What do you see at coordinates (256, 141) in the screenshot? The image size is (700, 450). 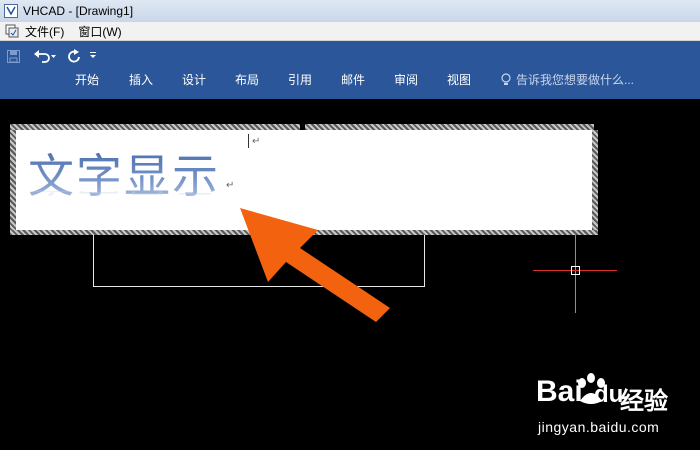 I see `paragraph-mark-top: ↵` at bounding box center [256, 141].